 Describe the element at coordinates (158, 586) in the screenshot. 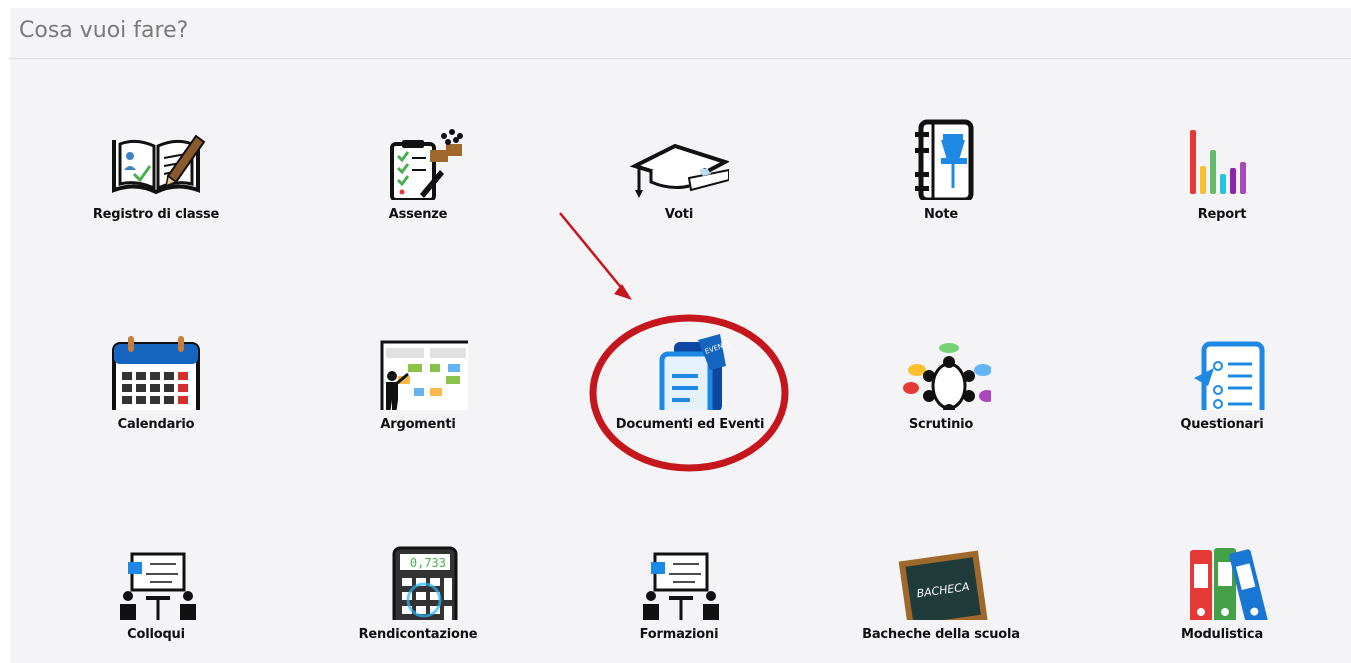

I see `conversation-board-icon` at that location.